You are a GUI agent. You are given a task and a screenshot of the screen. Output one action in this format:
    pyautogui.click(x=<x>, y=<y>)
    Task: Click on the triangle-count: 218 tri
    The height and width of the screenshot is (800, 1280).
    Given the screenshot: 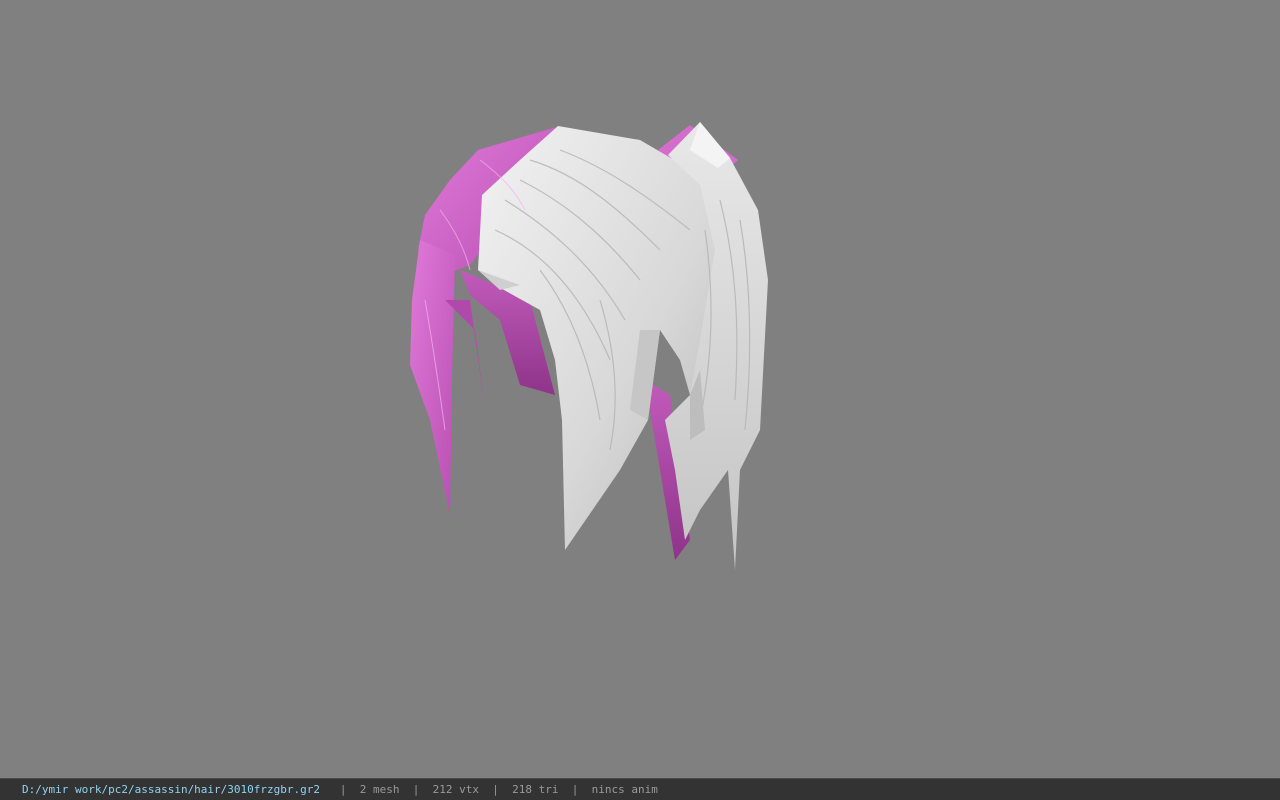 What is the action you would take?
    pyautogui.click(x=535, y=789)
    